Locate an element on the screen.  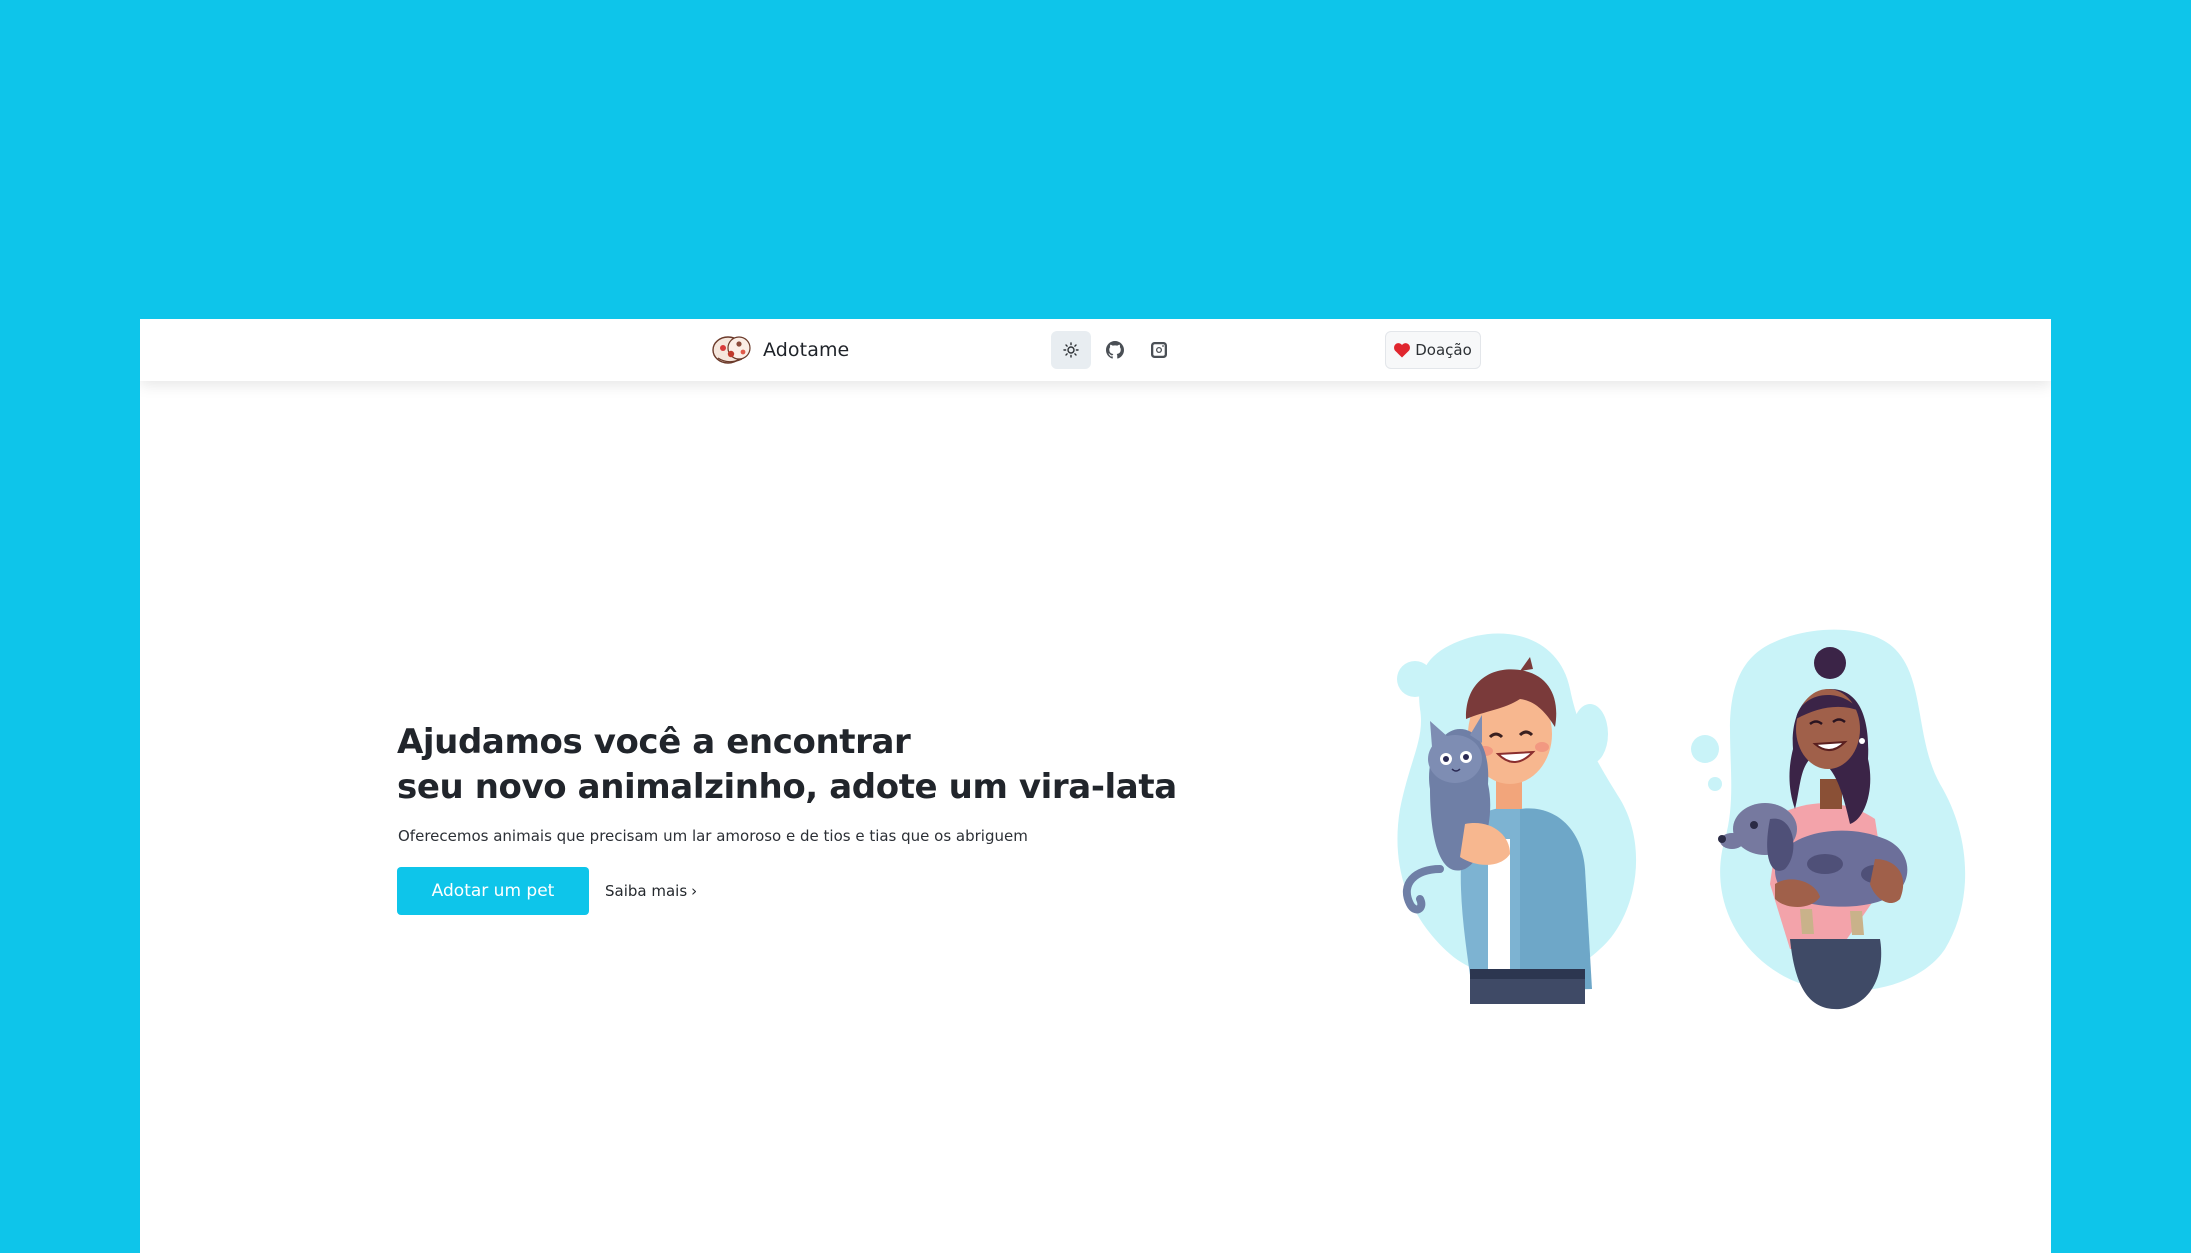
instagram-link is located at coordinates (1159, 350).